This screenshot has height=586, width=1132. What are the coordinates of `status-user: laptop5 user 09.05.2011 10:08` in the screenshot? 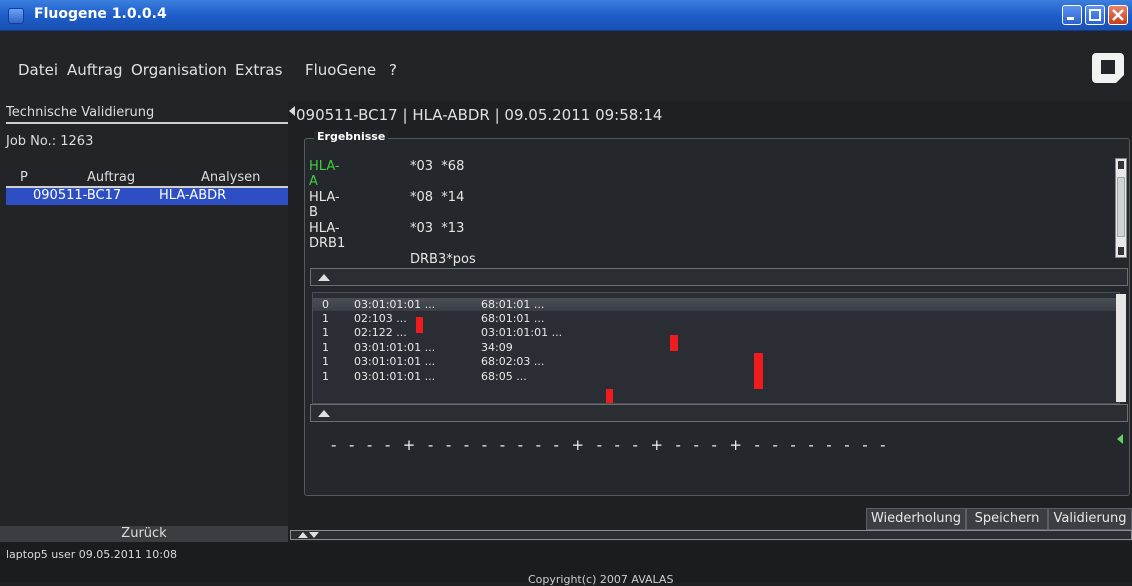 It's located at (91, 554).